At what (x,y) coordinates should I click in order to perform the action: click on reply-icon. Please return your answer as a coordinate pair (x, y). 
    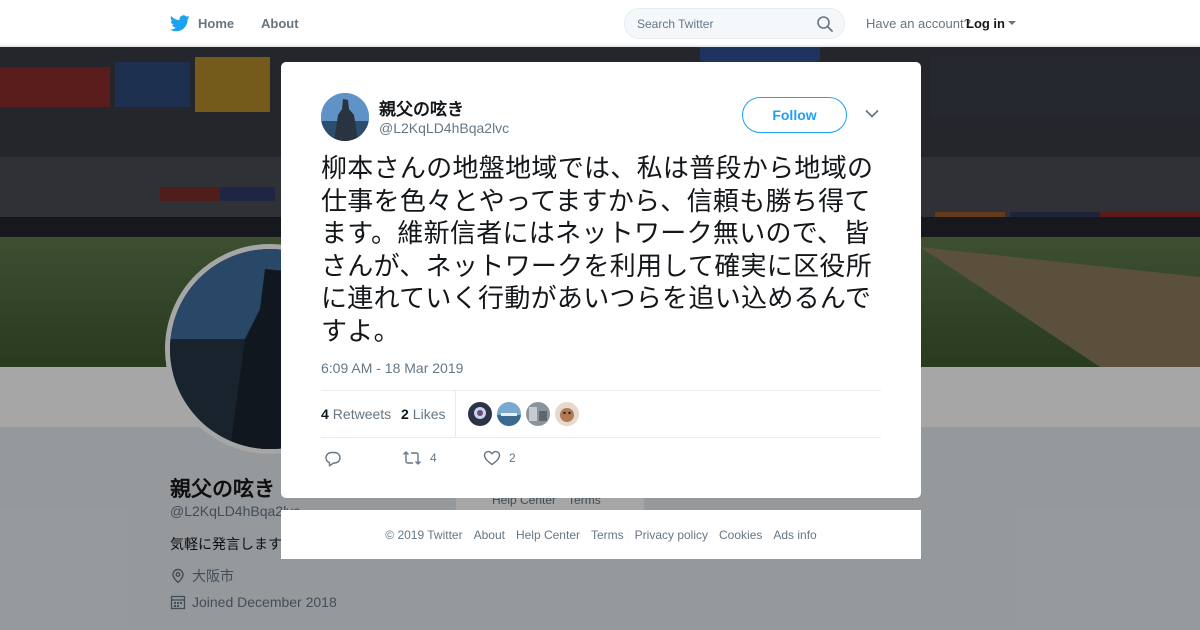
    Looking at the image, I should click on (333, 459).